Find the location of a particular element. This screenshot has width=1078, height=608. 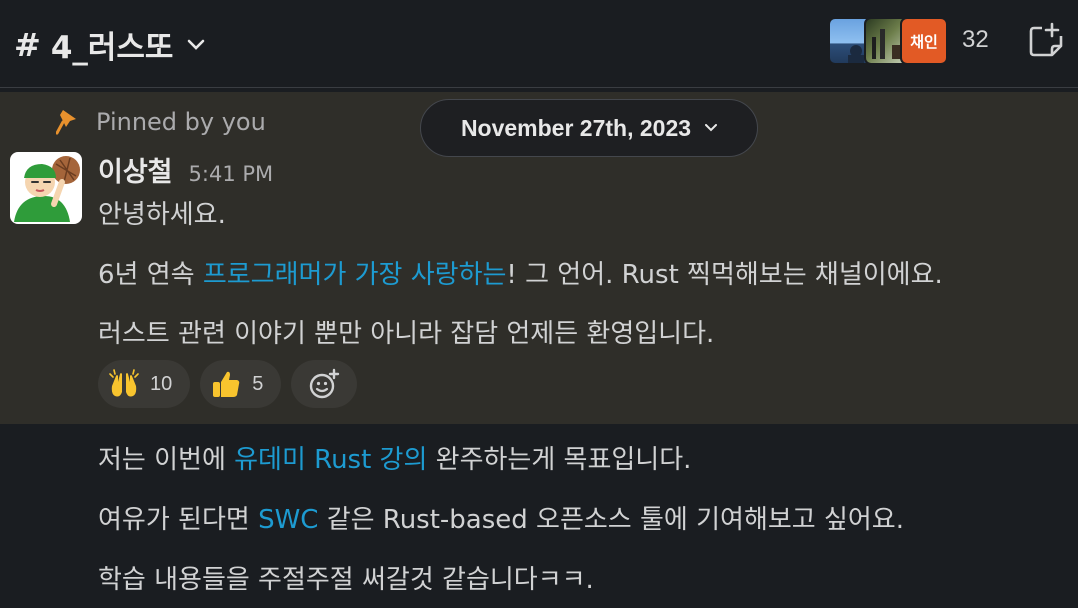

channel-header: # 4_러스또 채인 32 is located at coordinates (539, 44).